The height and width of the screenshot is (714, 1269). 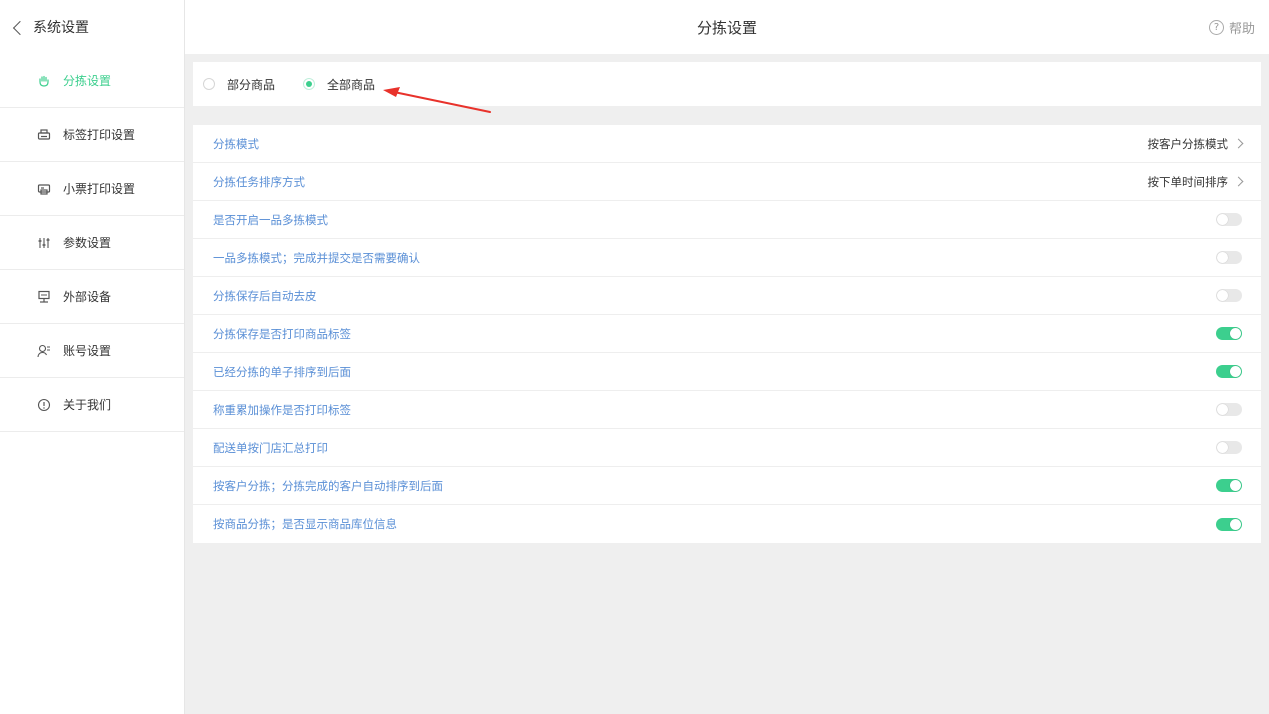 I want to click on radio-all-goods: 全部商品, so click(x=339, y=84).